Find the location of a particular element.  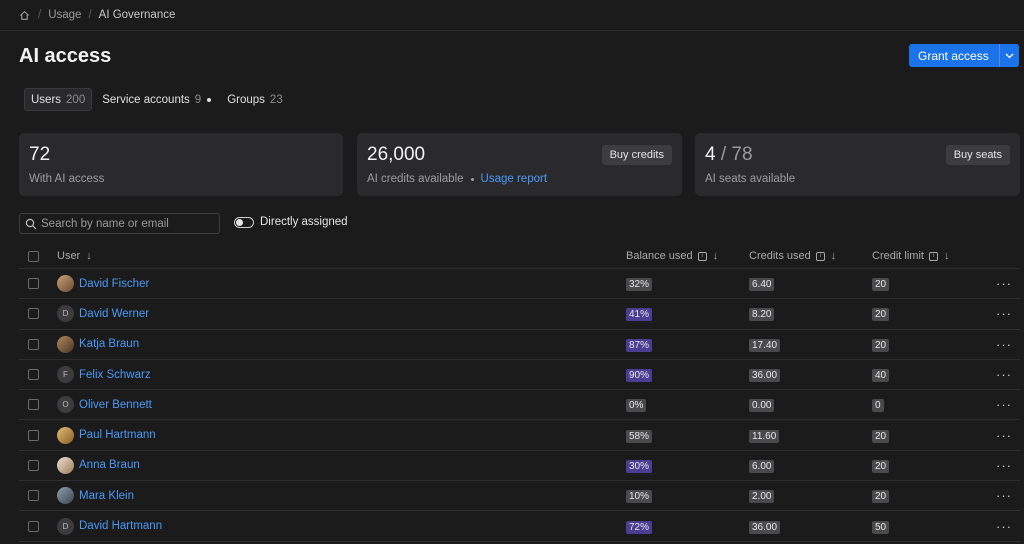

header-label: Credit limit is located at coordinates (898, 256).